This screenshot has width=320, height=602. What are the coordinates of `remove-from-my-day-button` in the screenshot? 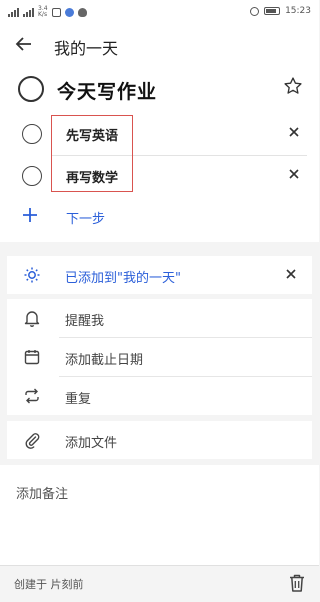 It's located at (291, 275).